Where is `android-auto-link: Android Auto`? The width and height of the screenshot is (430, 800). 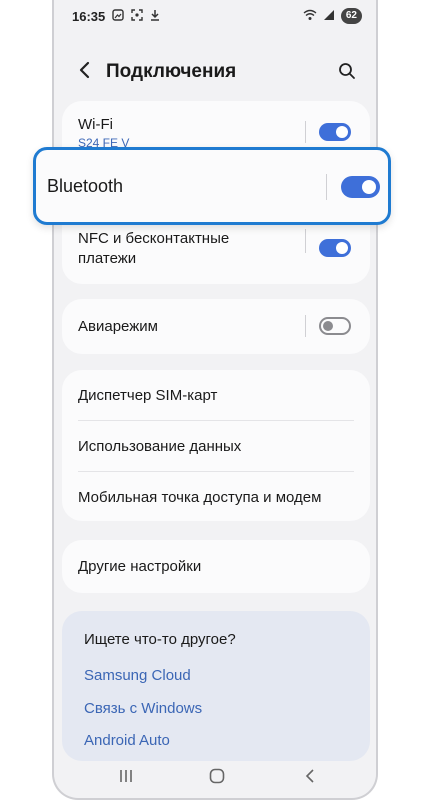
android-auto-link: Android Auto is located at coordinates (127, 740).